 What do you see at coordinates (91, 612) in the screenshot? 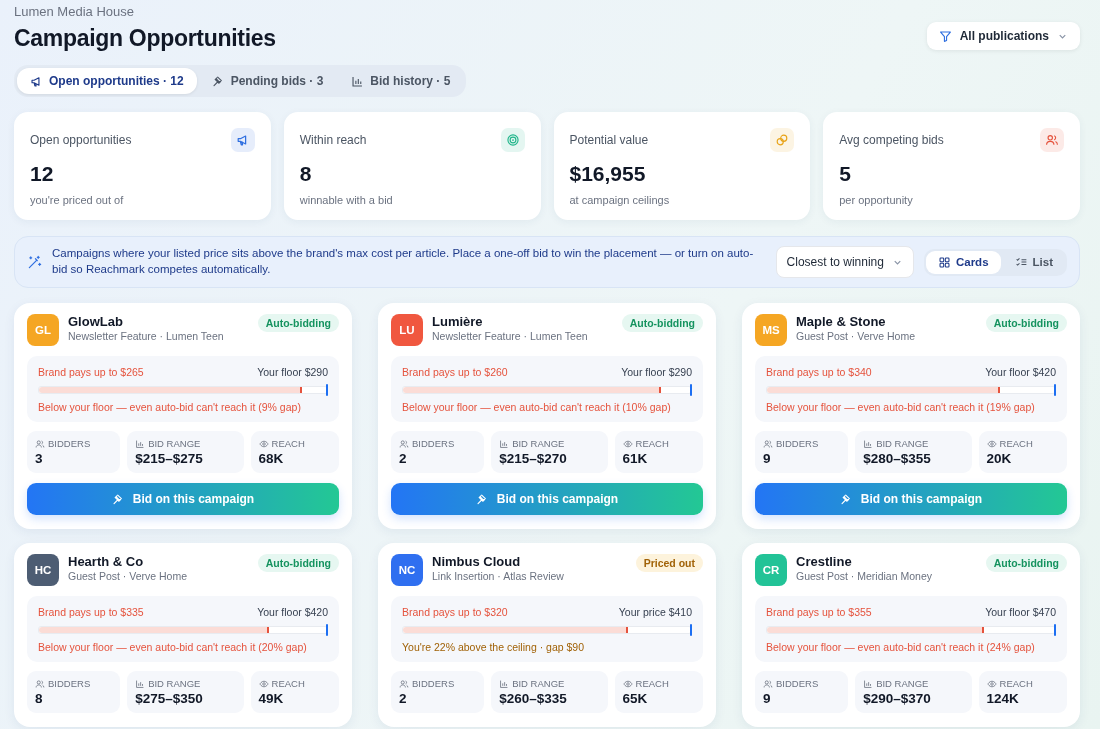
I see `brand-ceiling: Brand pays up to $335` at bounding box center [91, 612].